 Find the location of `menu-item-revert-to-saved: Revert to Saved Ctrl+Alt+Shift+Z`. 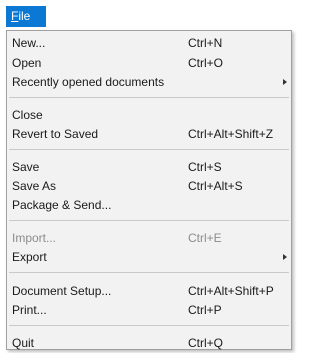

menu-item-revert-to-saved: Revert to Saved Ctrl+Alt+Shift+Z is located at coordinates (149, 134).